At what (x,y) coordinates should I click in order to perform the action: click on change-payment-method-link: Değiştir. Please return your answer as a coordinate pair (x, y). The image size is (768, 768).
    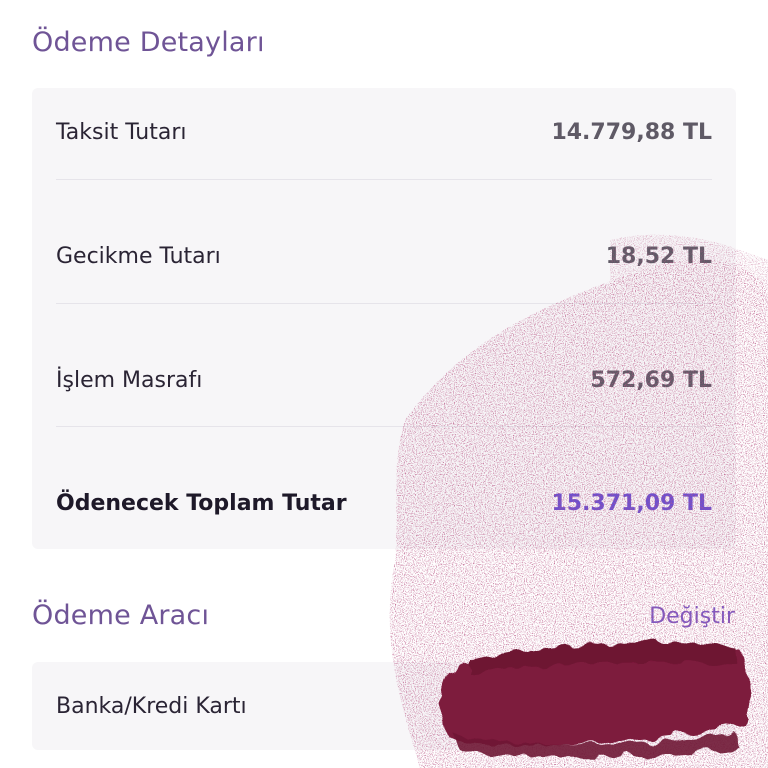
    Looking at the image, I should click on (692, 616).